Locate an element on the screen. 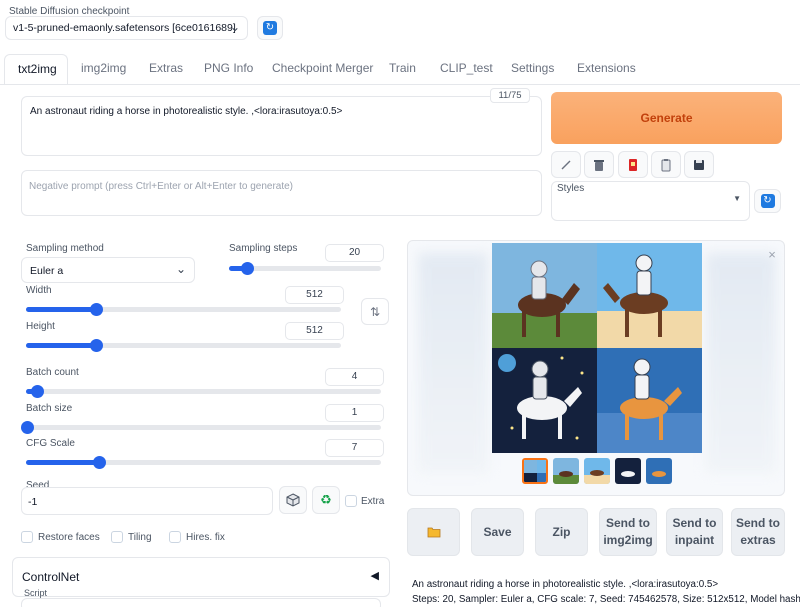 Image resolution: width=800 pixels, height=607 pixels. height-slider is located at coordinates (183, 345).